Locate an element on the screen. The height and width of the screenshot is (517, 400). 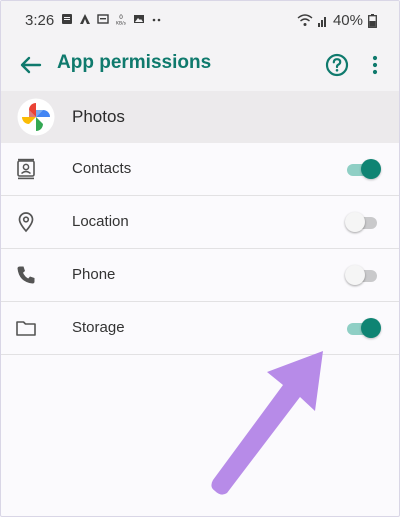
permission-row-contacts: Contacts is located at coordinates (200, 169).